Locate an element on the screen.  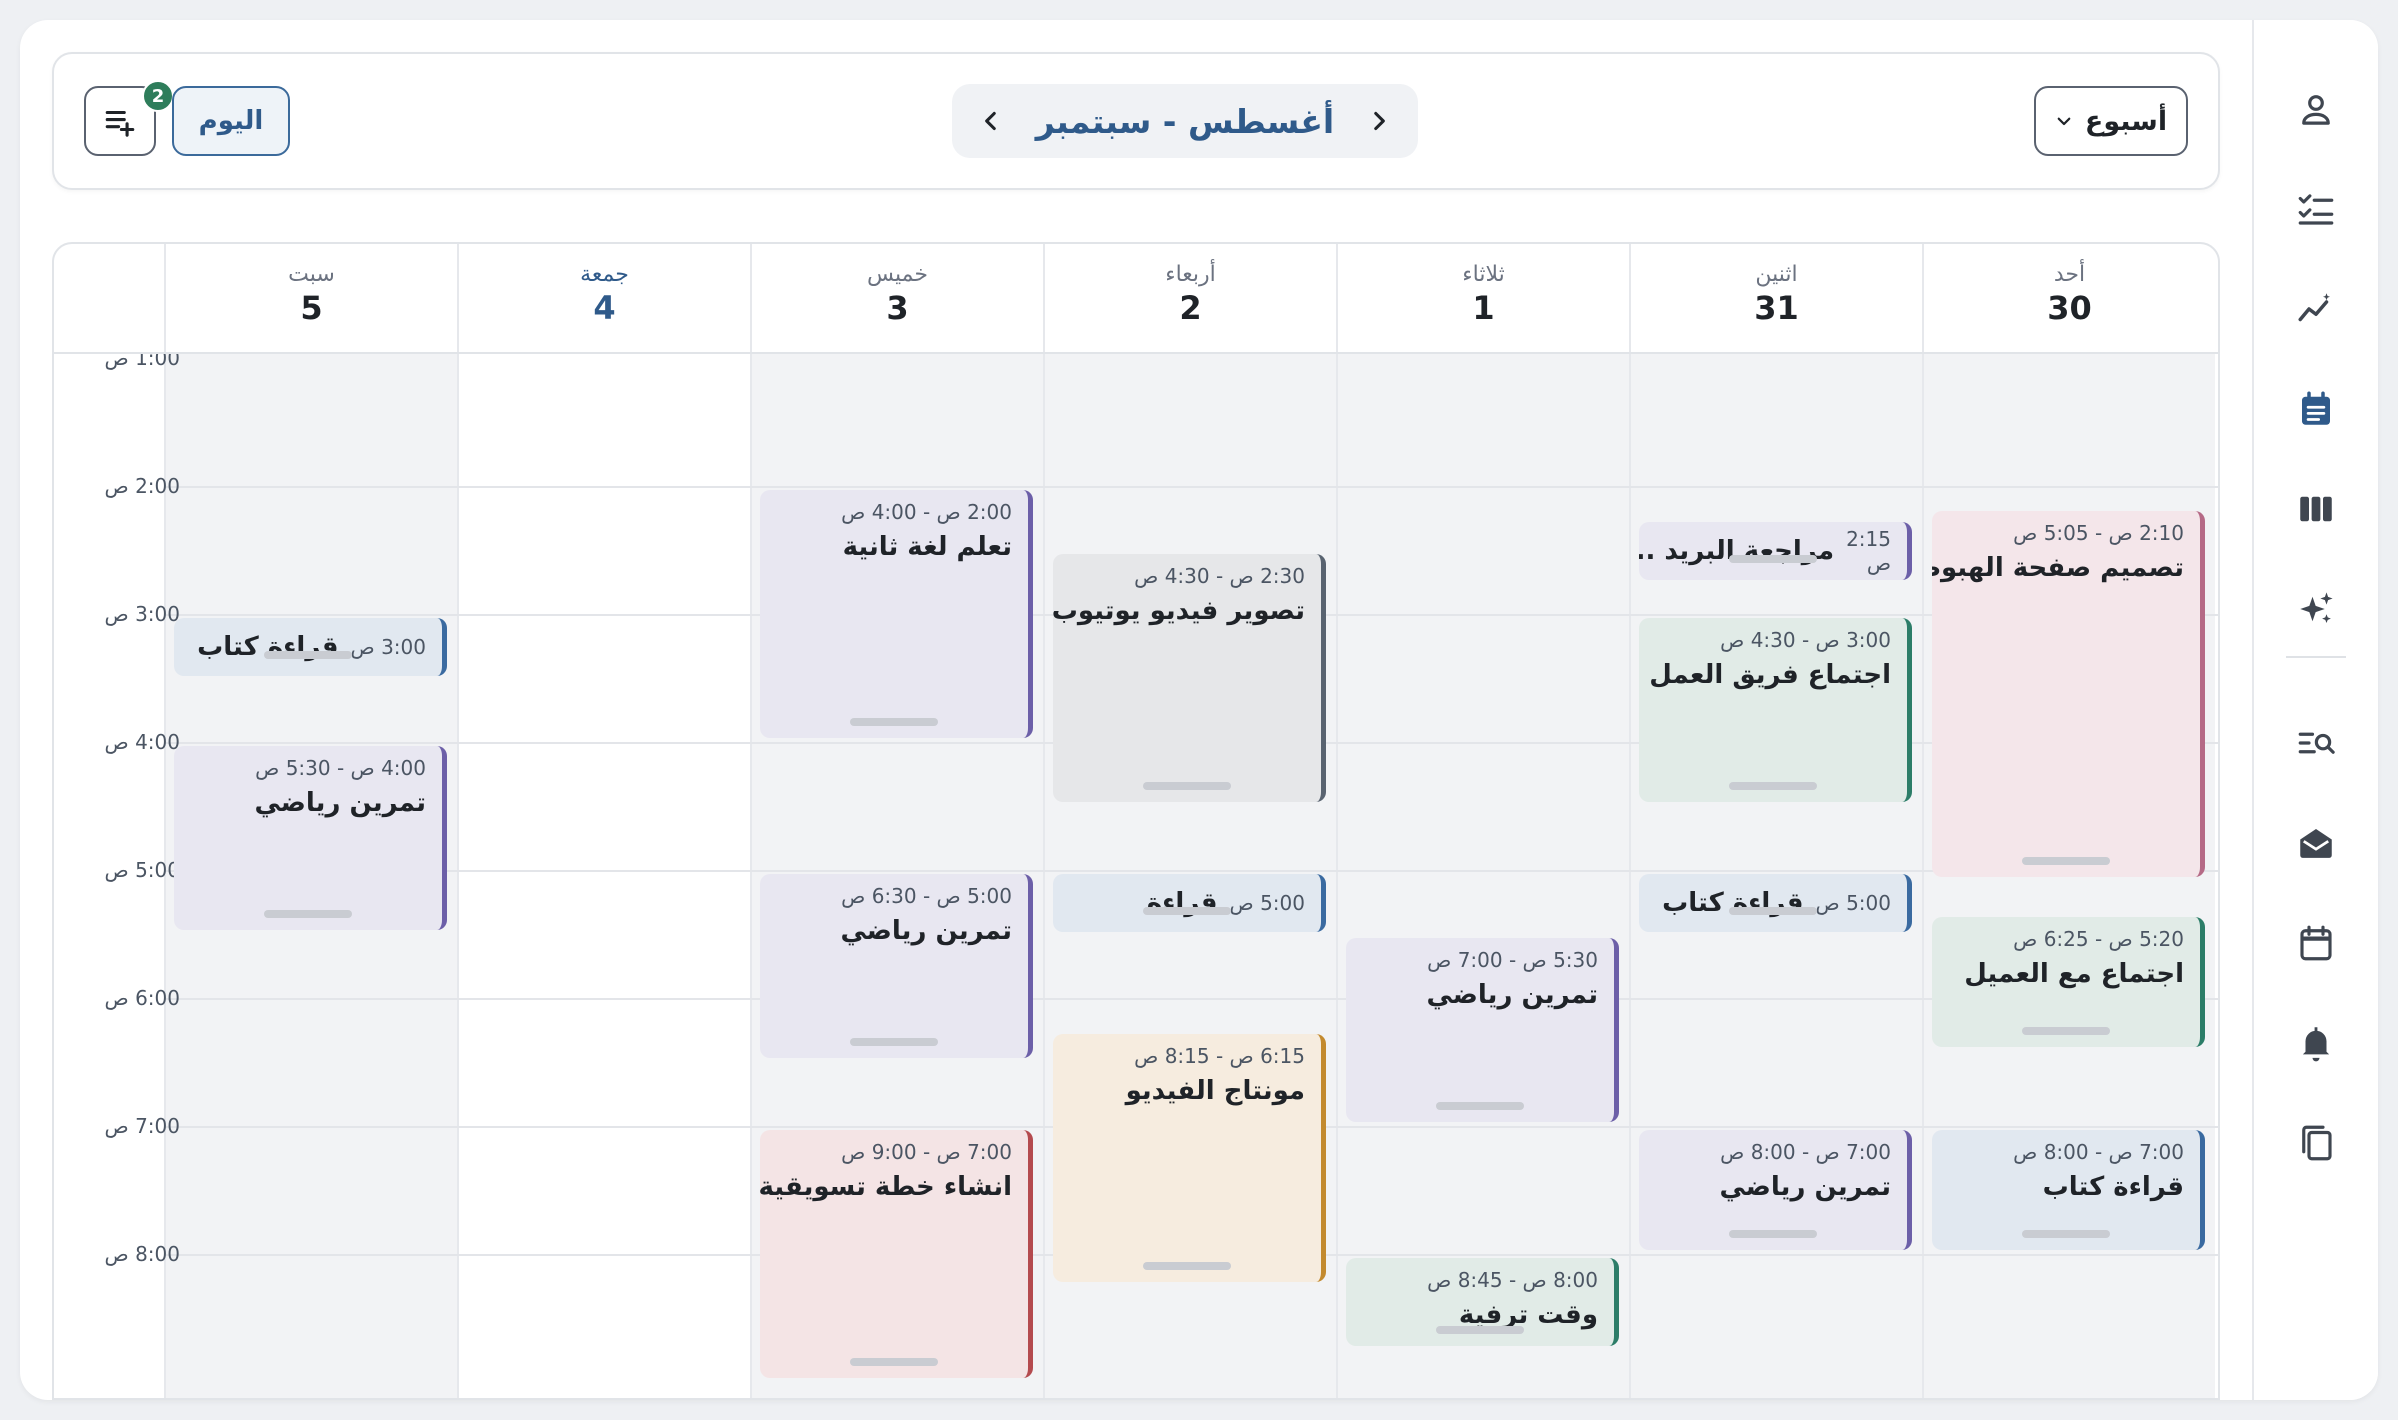
sidebar is located at coordinates (2315, 710).